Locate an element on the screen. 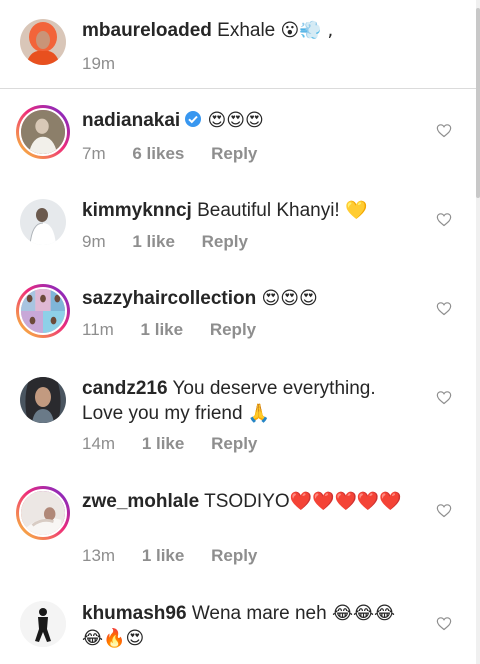 The image size is (480, 664). comment-emoji: 💛 is located at coordinates (356, 210).